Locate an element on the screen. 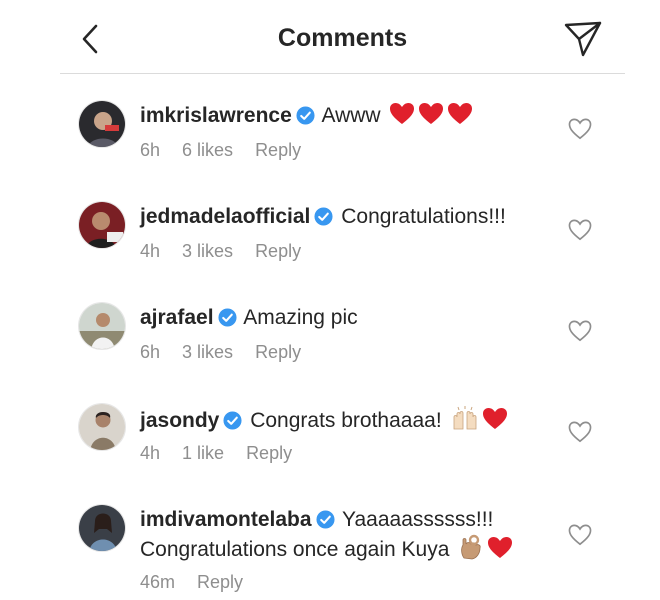  comment-text: jedmadelaofficial Congratulations!!! is located at coordinates (350, 217).